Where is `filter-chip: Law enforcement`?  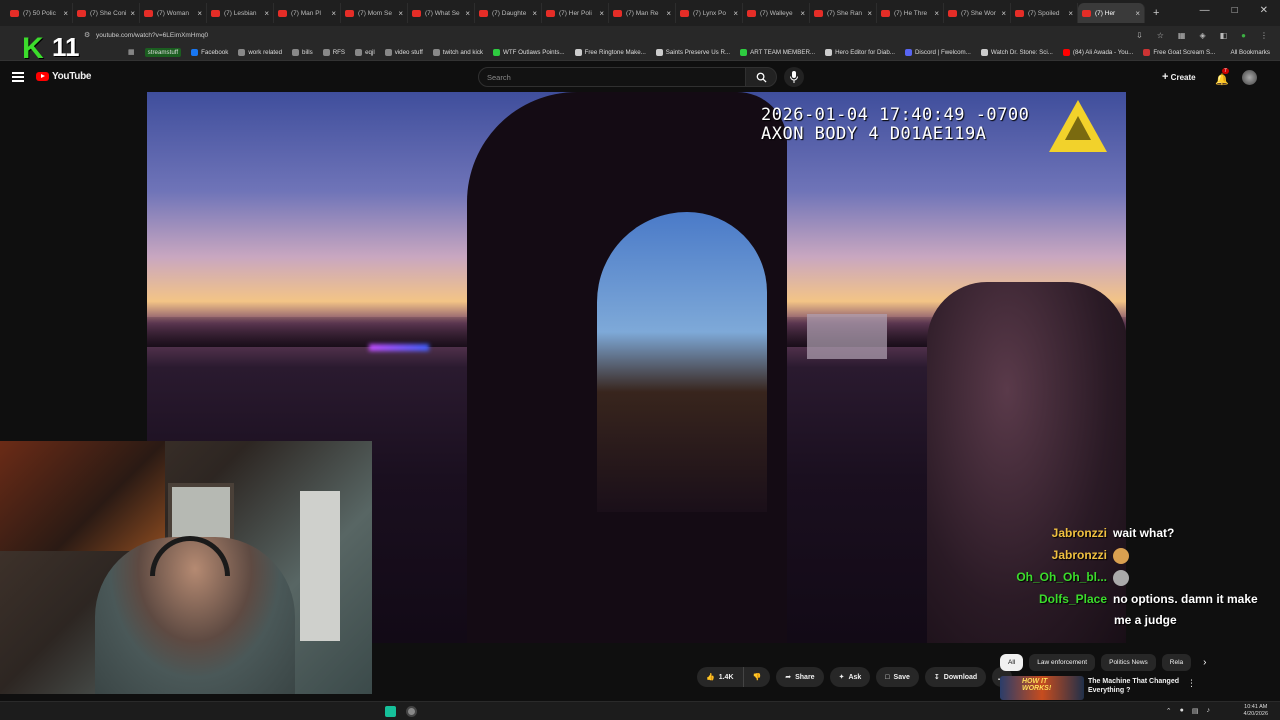 filter-chip: Law enforcement is located at coordinates (1062, 662).